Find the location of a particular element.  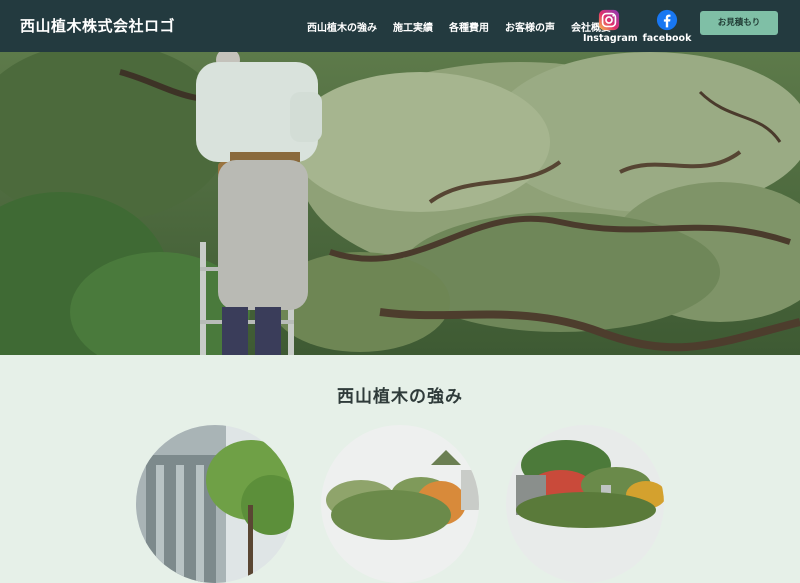

strength-image-building is located at coordinates (215, 504).